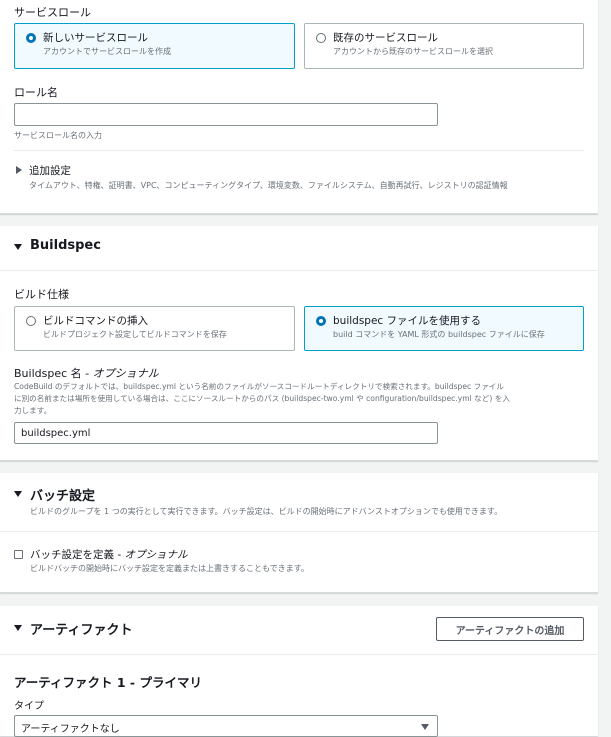 This screenshot has width=611, height=737. Describe the element at coordinates (50, 171) in the screenshot. I see `additional-settings-title: 追加設定` at that location.